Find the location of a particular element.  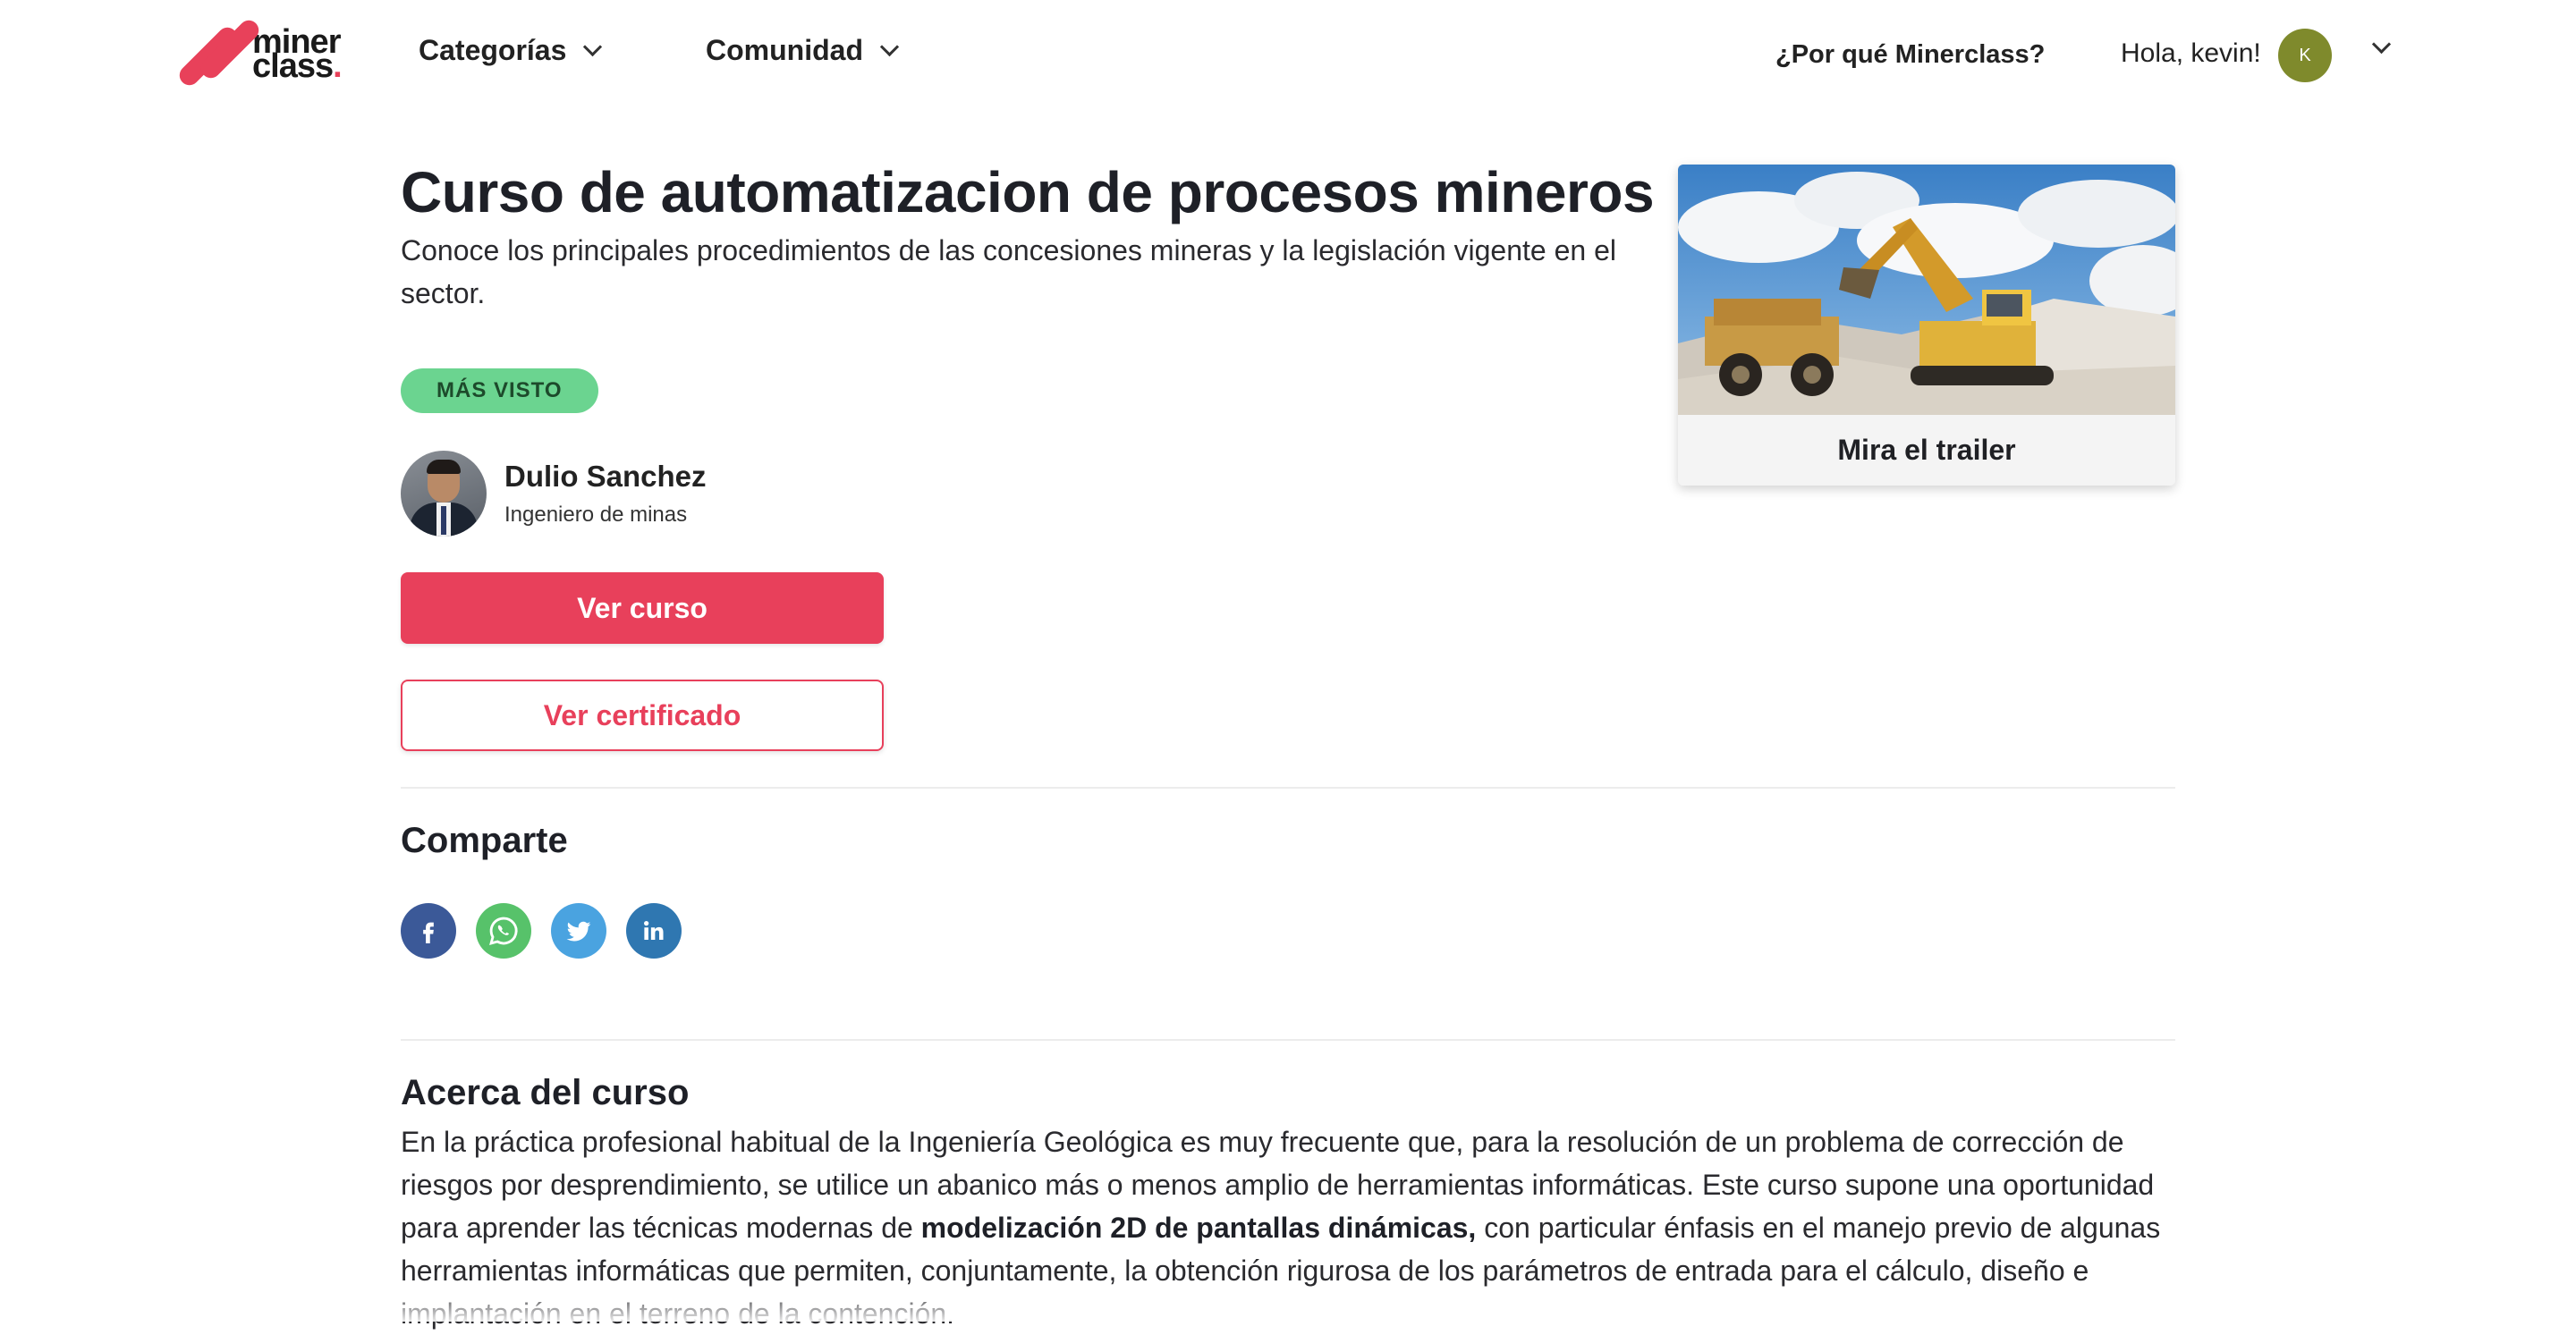

share-title: Comparte is located at coordinates (484, 840).